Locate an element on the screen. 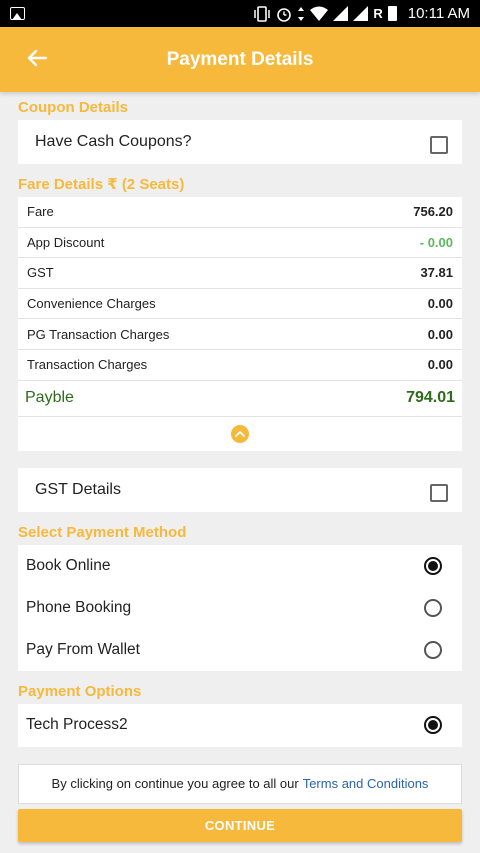 The height and width of the screenshot is (853, 480). payable-row: Payble 794.01 is located at coordinates (240, 399).